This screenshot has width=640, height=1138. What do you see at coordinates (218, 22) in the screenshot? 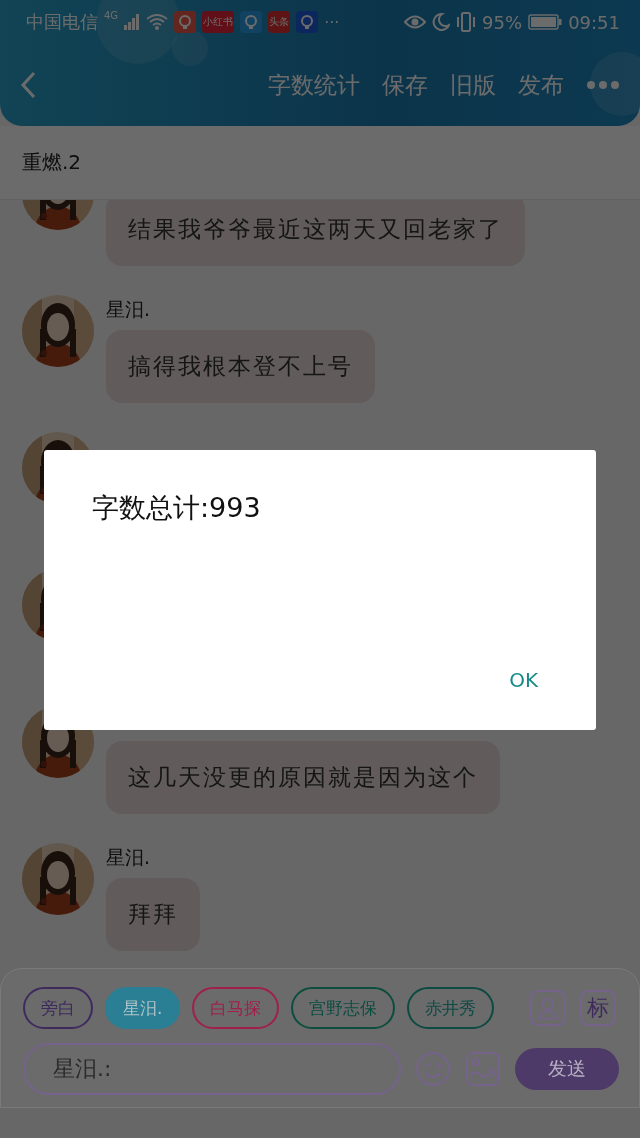
I see `app-icon: 小红书` at bounding box center [218, 22].